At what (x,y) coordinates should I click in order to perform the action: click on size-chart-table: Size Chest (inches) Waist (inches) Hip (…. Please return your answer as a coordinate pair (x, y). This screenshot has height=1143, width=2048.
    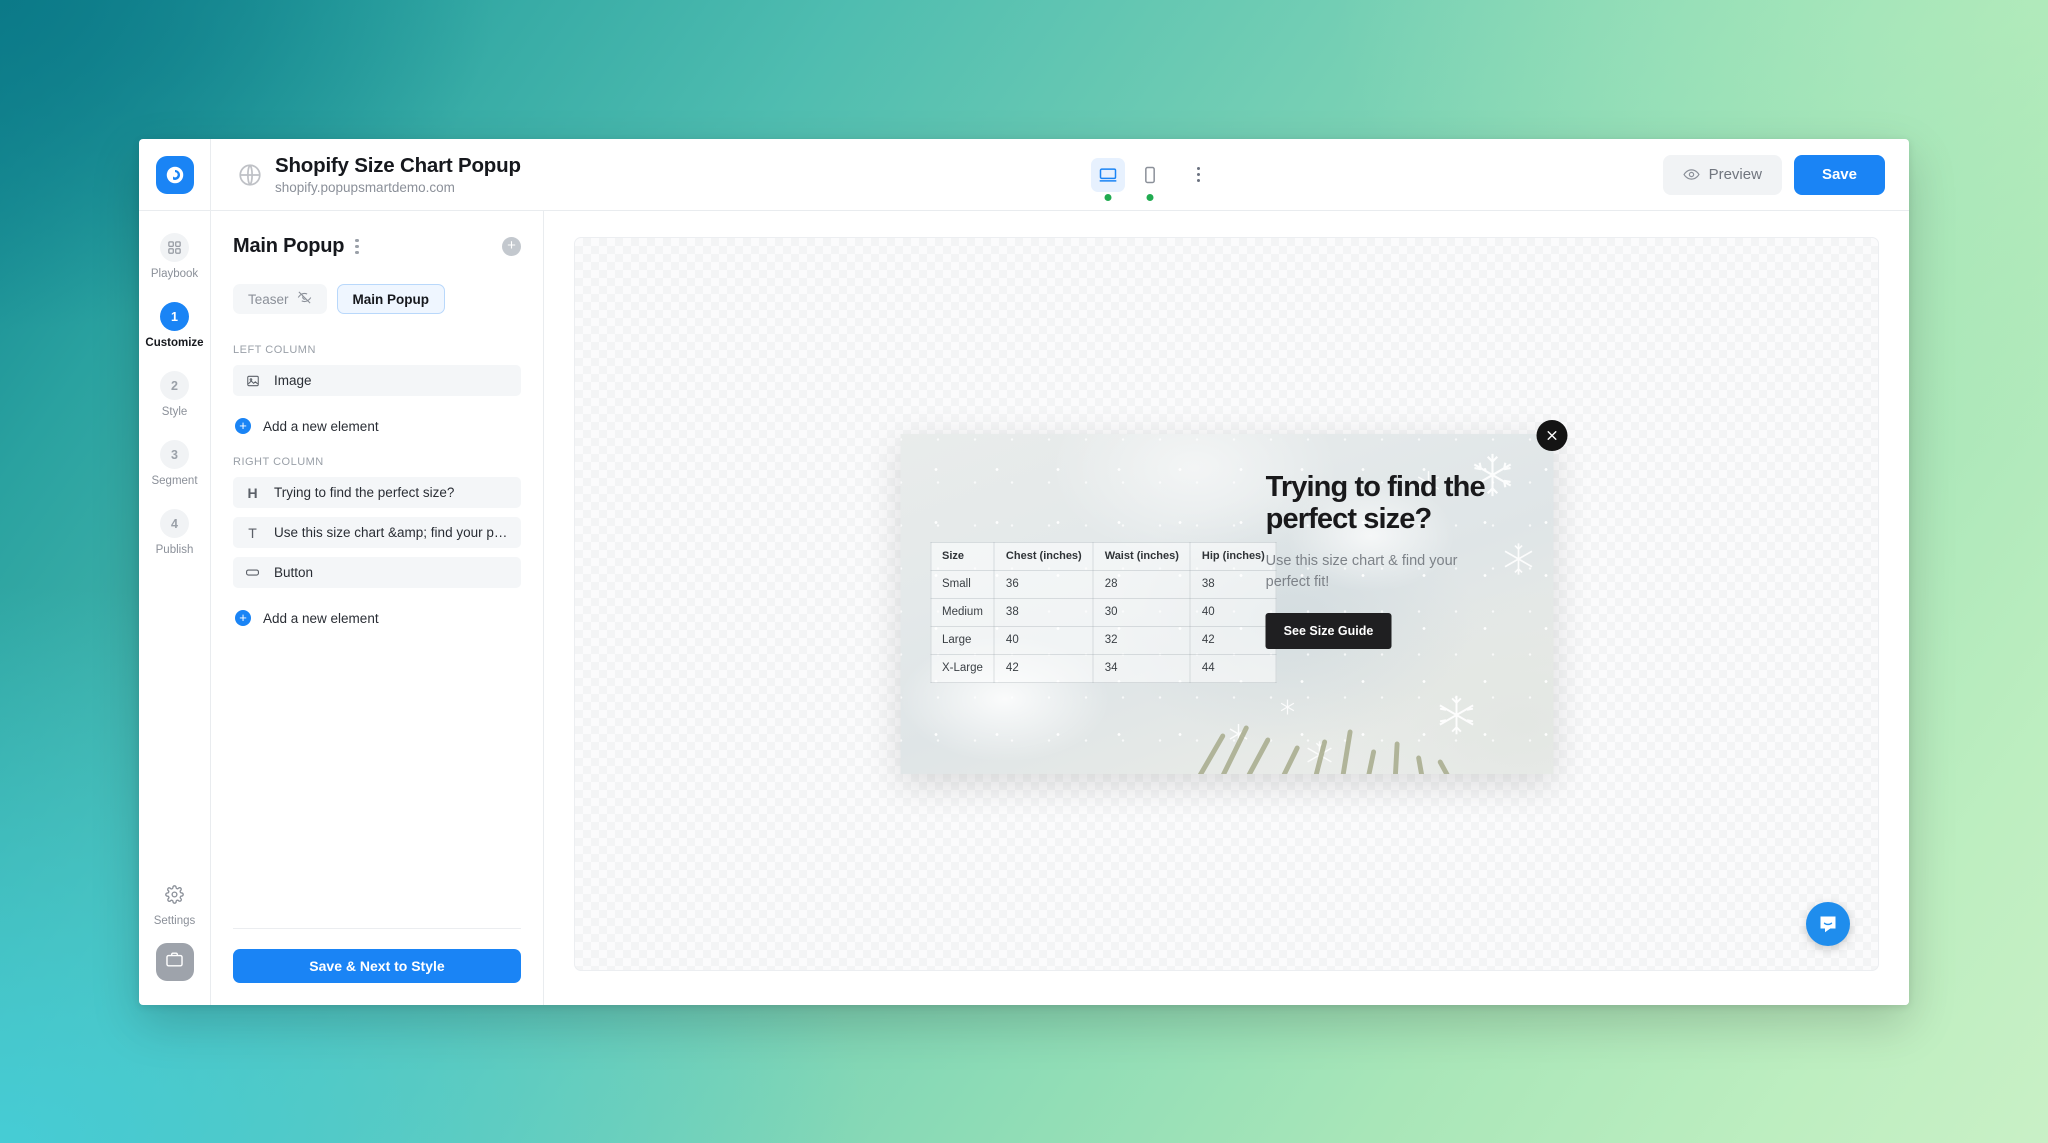
    Looking at the image, I should click on (1103, 612).